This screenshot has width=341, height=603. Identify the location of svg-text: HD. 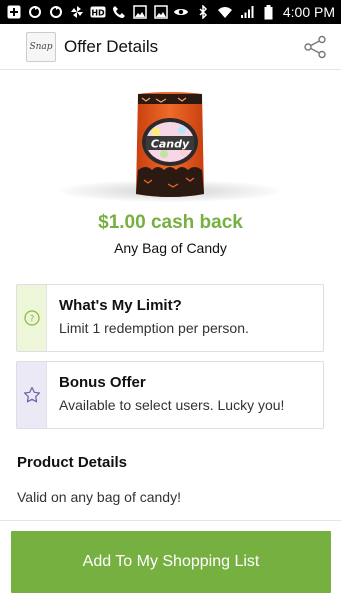
(98, 13).